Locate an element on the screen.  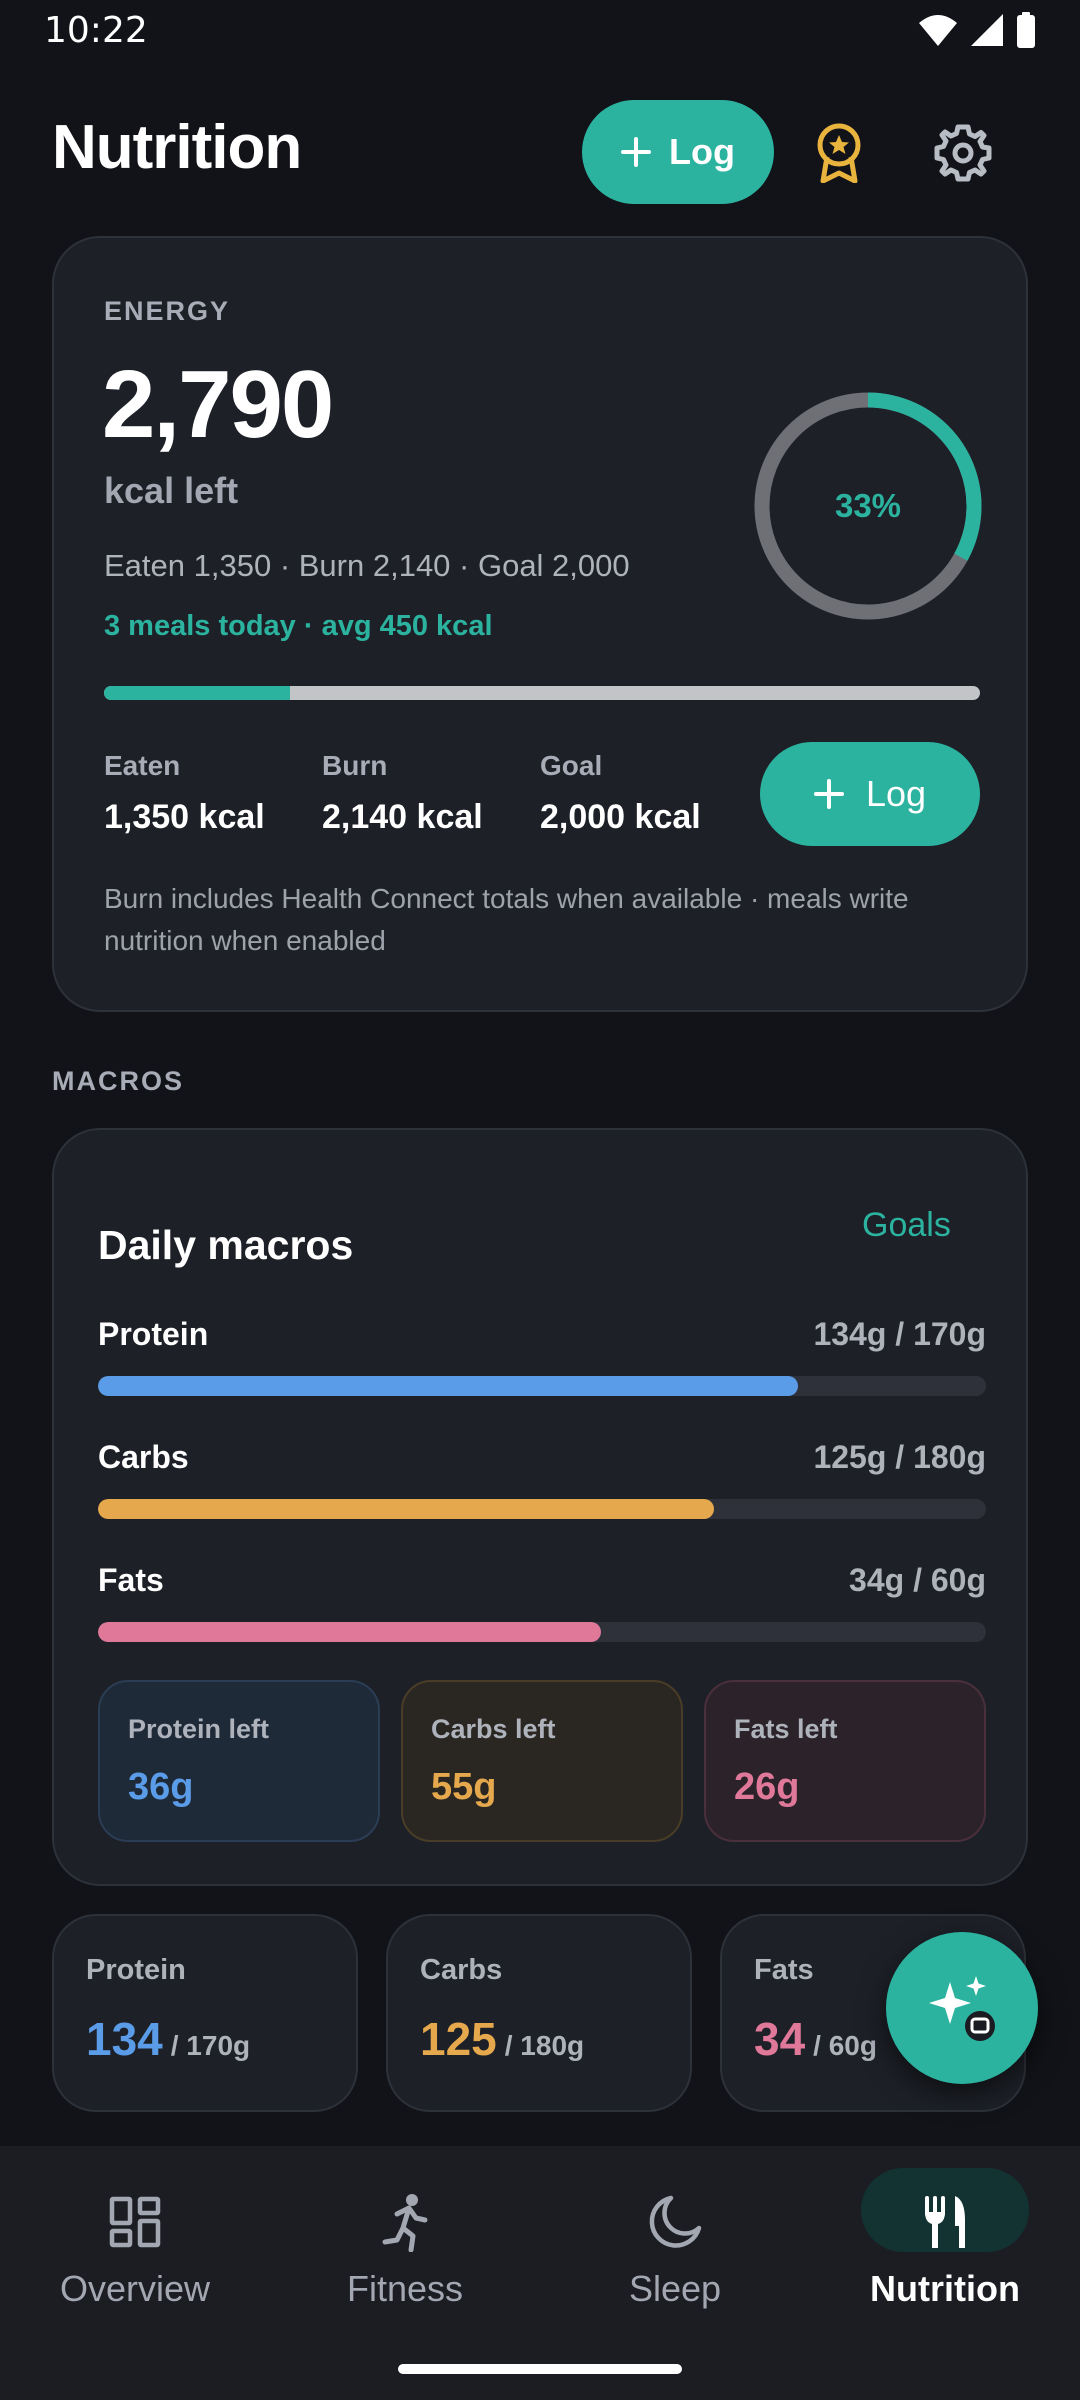
stat-value: 1,350 kcal is located at coordinates (184, 817).